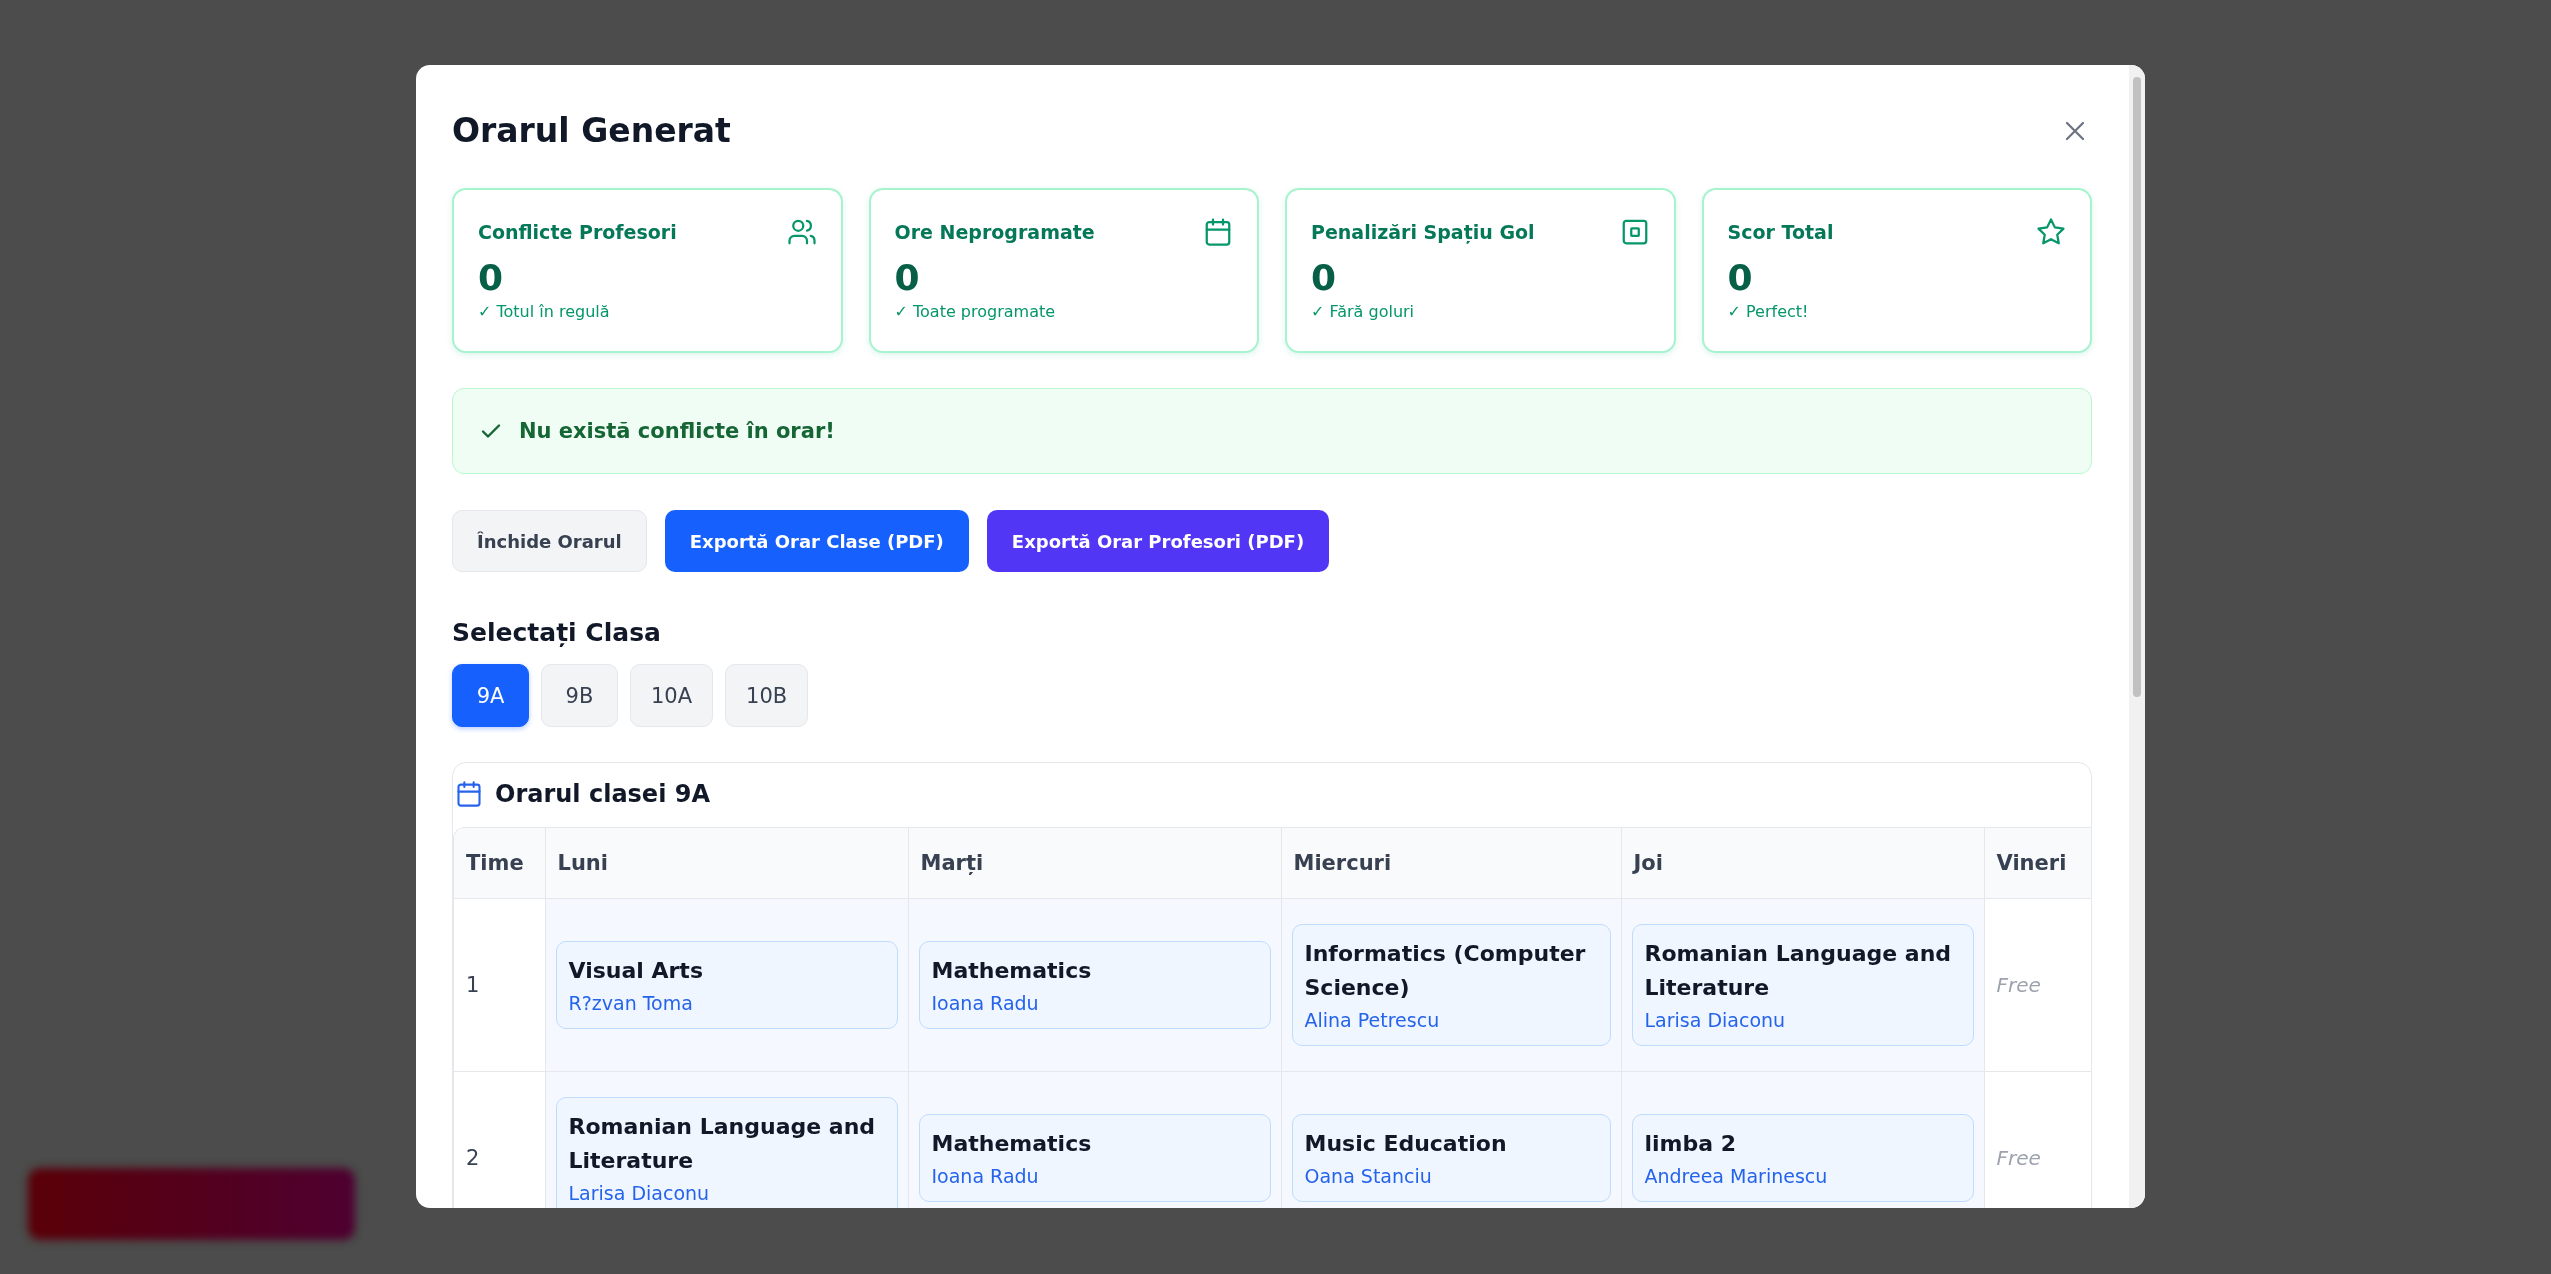 This screenshot has height=1274, width=2551. What do you see at coordinates (1406, 1144) in the screenshot?
I see `subject-name: Music Education` at bounding box center [1406, 1144].